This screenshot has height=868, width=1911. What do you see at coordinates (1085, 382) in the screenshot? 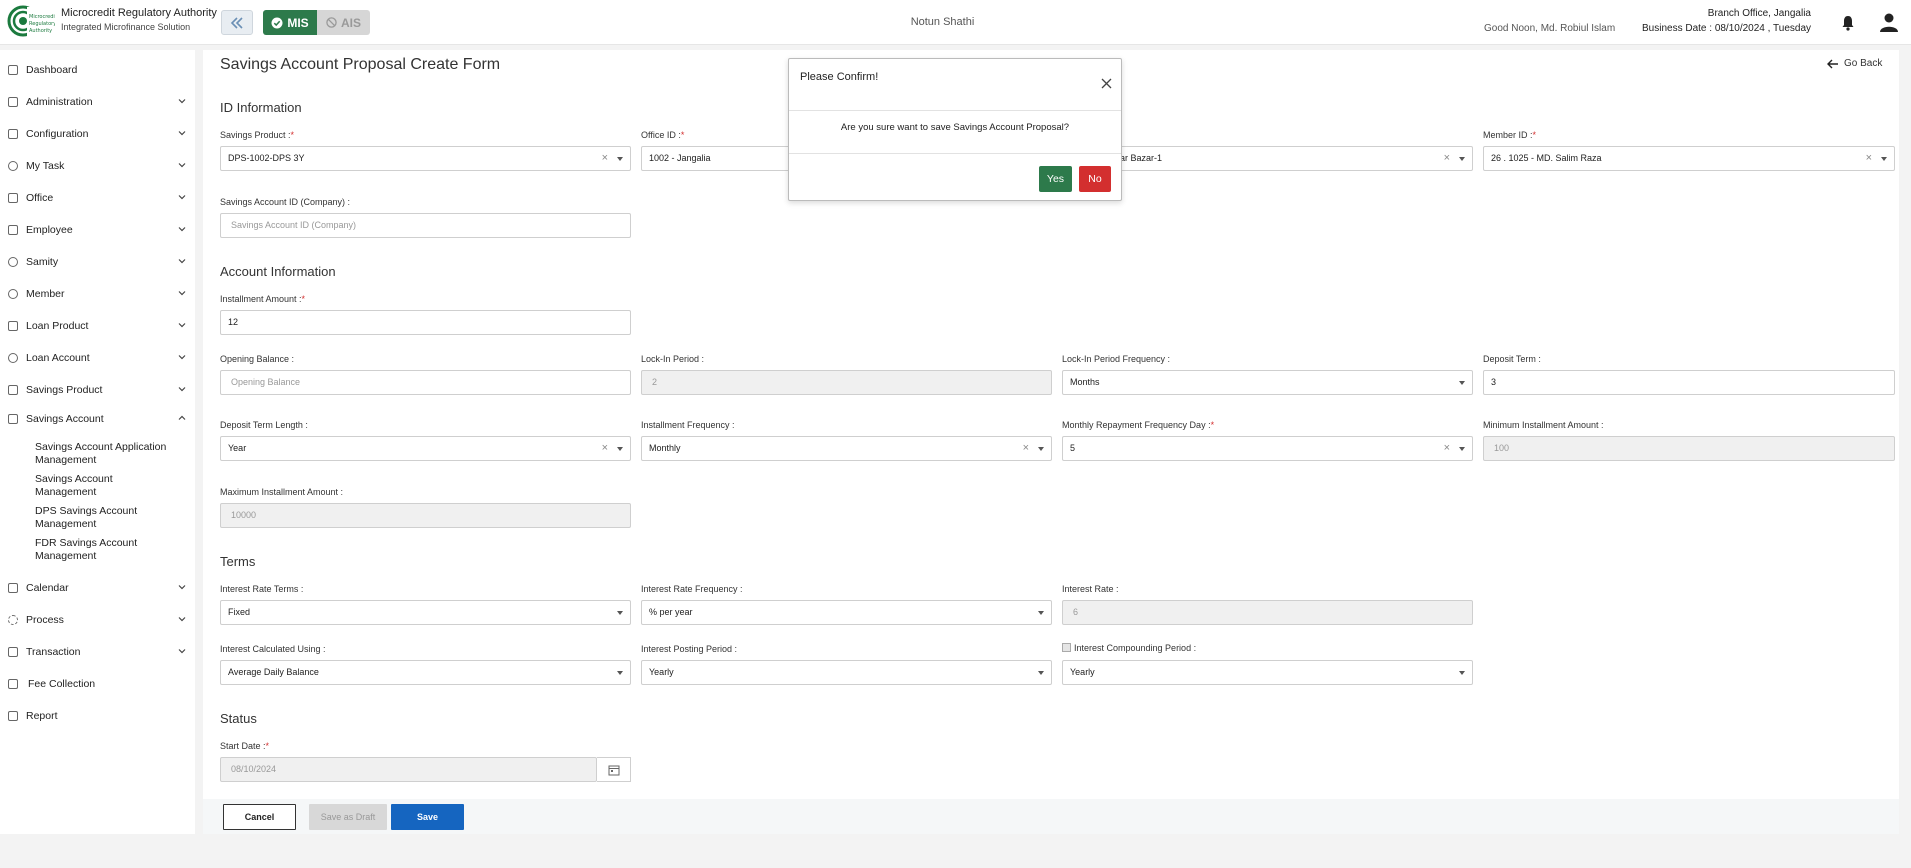
I see `lockin-frequency-value: Months` at bounding box center [1085, 382].